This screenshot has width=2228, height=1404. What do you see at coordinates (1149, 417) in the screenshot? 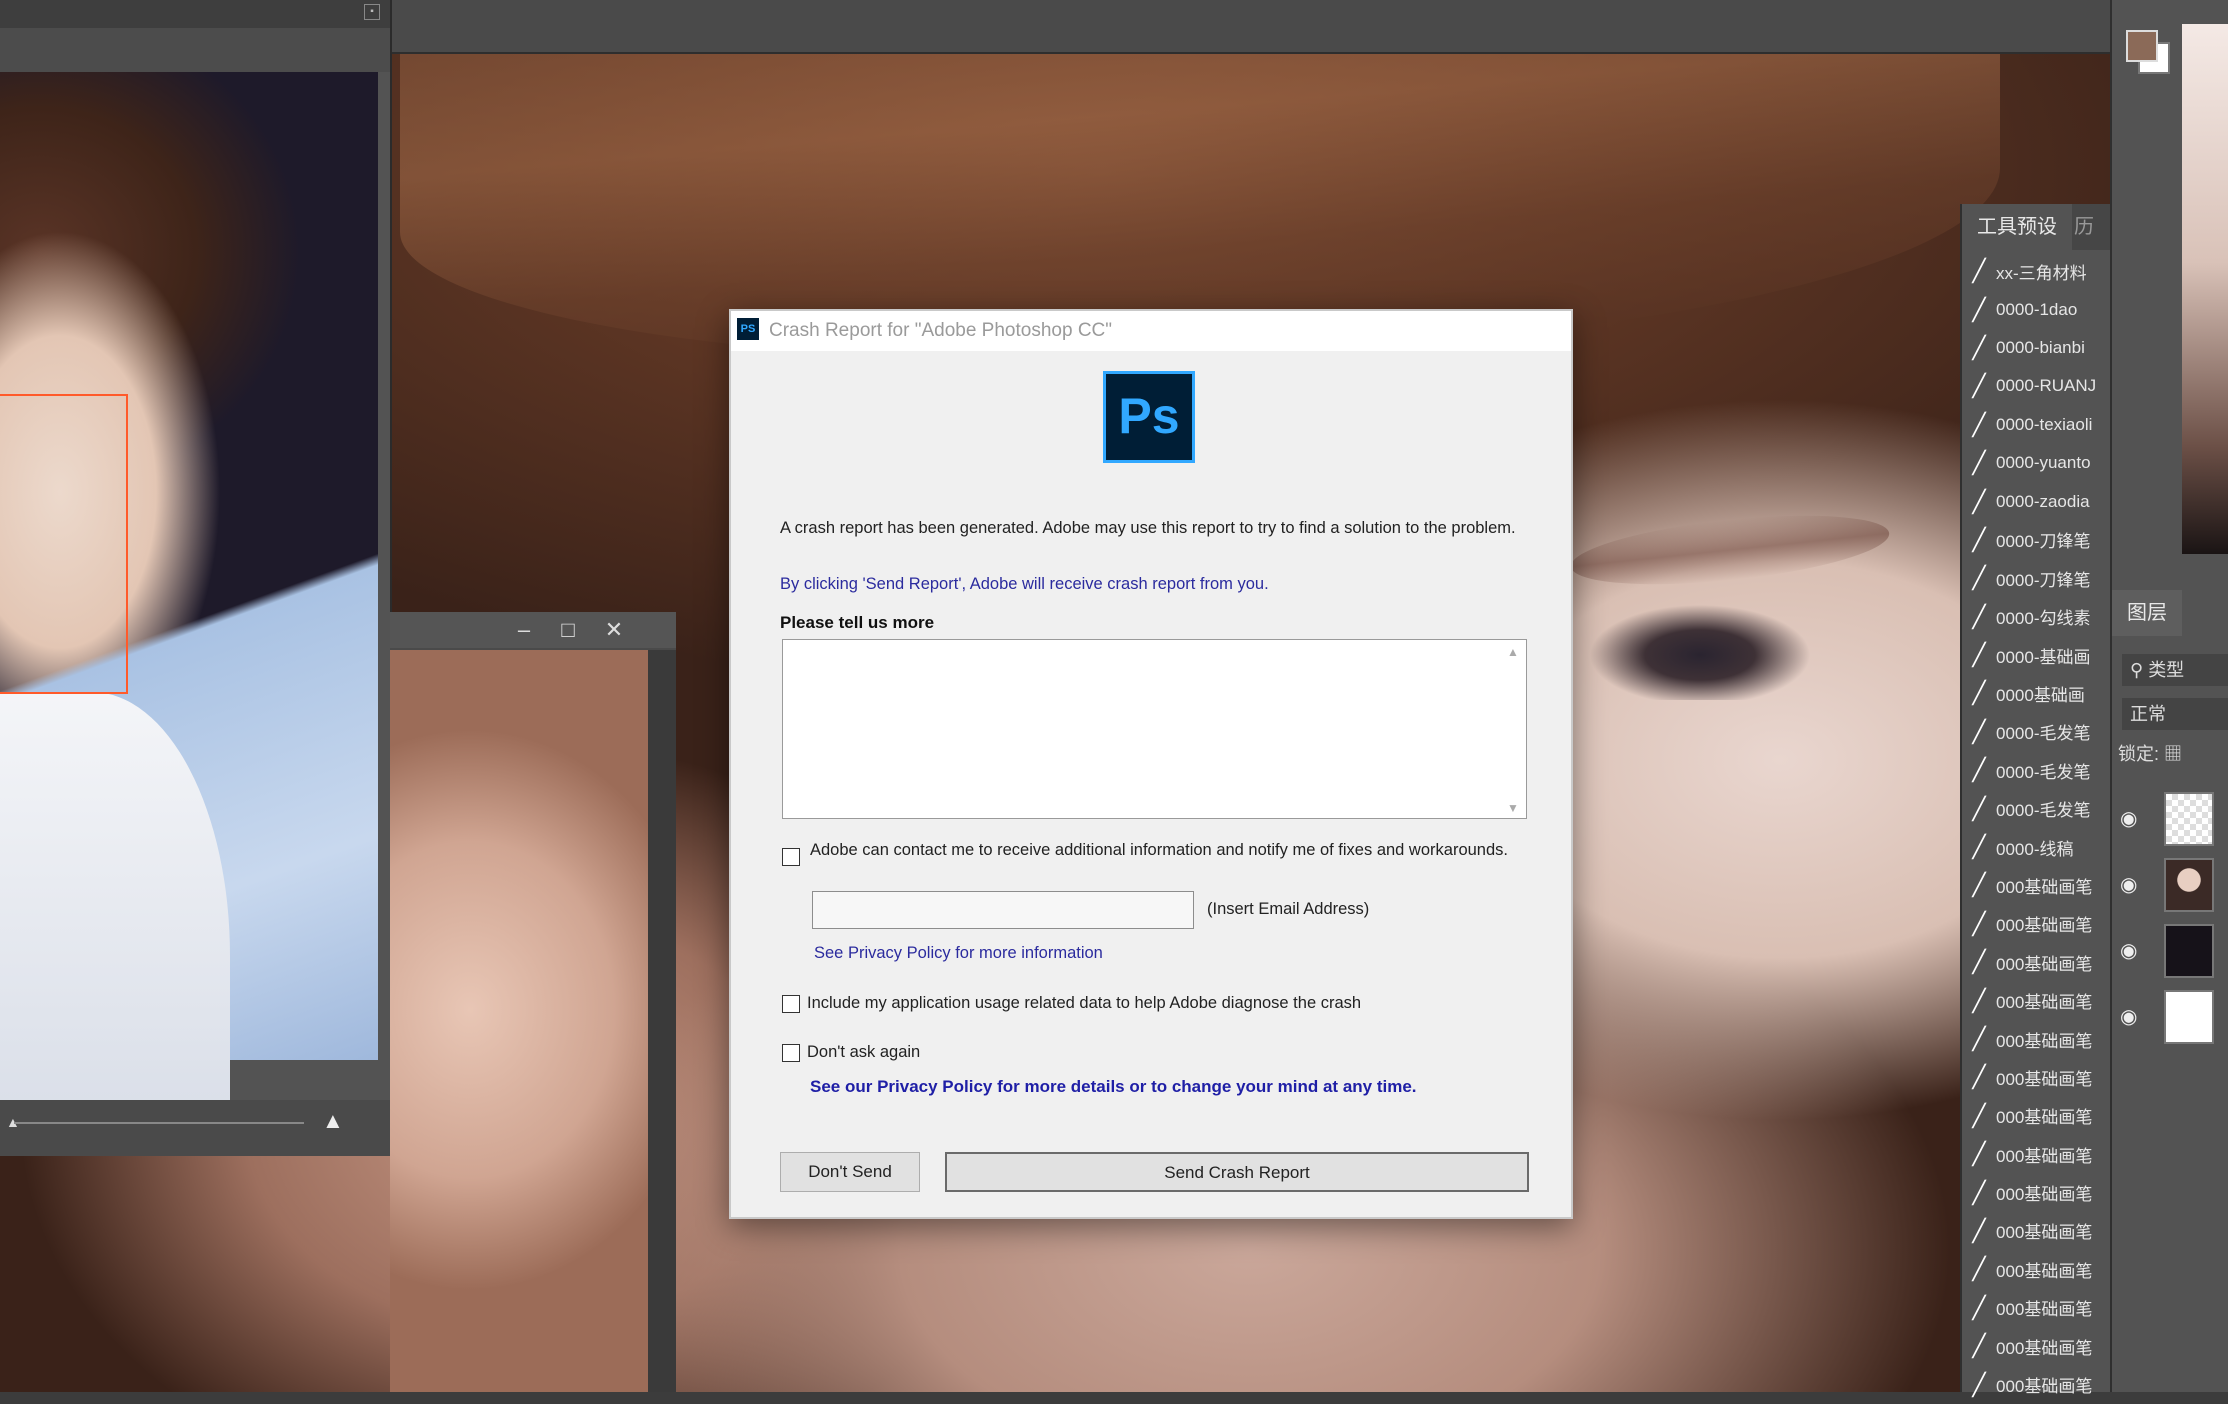
I see `photoshop-logo-icon: Ps` at bounding box center [1149, 417].